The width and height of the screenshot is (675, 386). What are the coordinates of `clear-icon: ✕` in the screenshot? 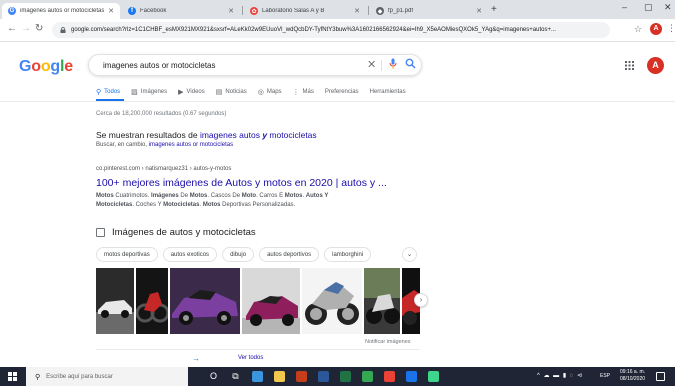 It's located at (371, 64).